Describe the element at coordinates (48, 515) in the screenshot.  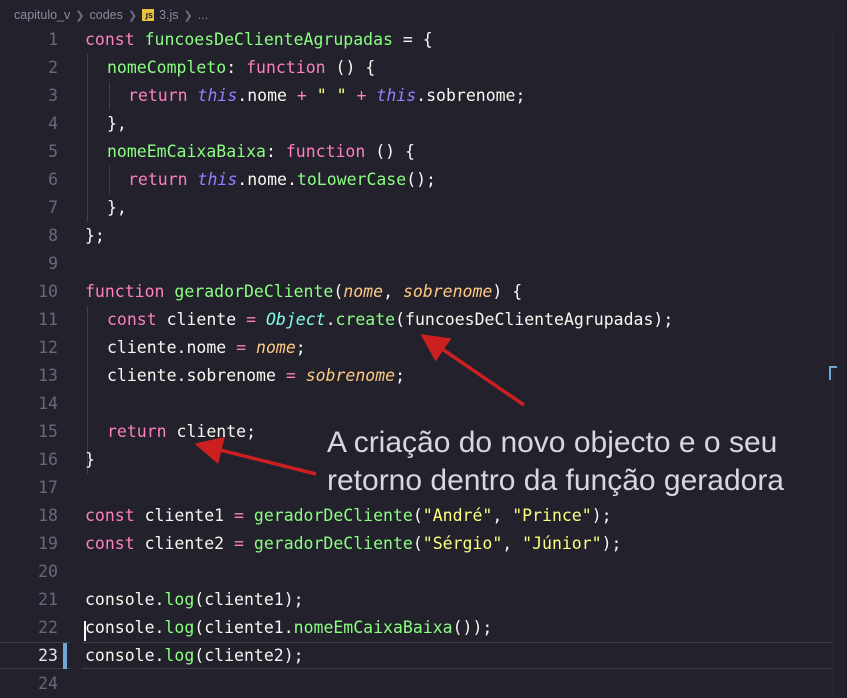
I see `line-number: 18` at that location.